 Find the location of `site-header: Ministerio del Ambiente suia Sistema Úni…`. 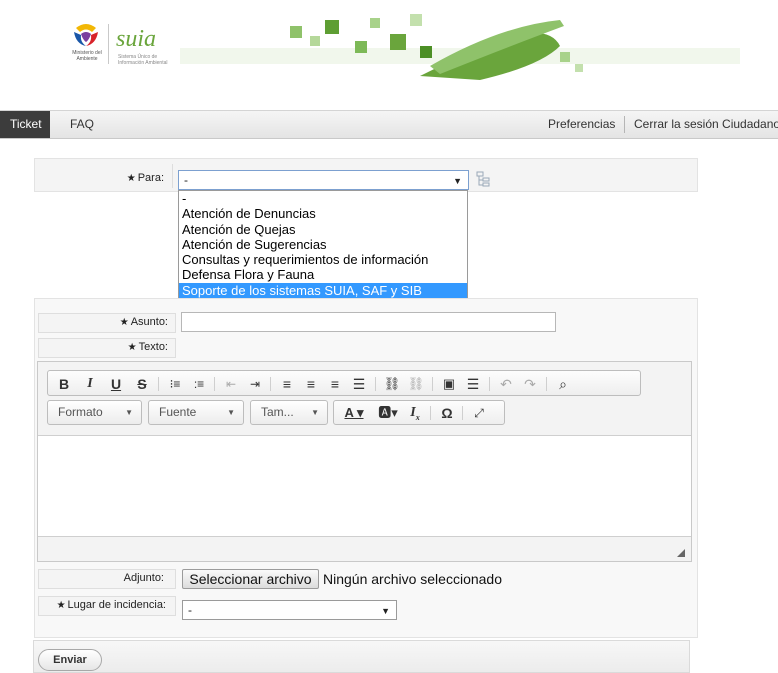

site-header: Ministerio del Ambiente suia Sistema Úni… is located at coordinates (389, 48).